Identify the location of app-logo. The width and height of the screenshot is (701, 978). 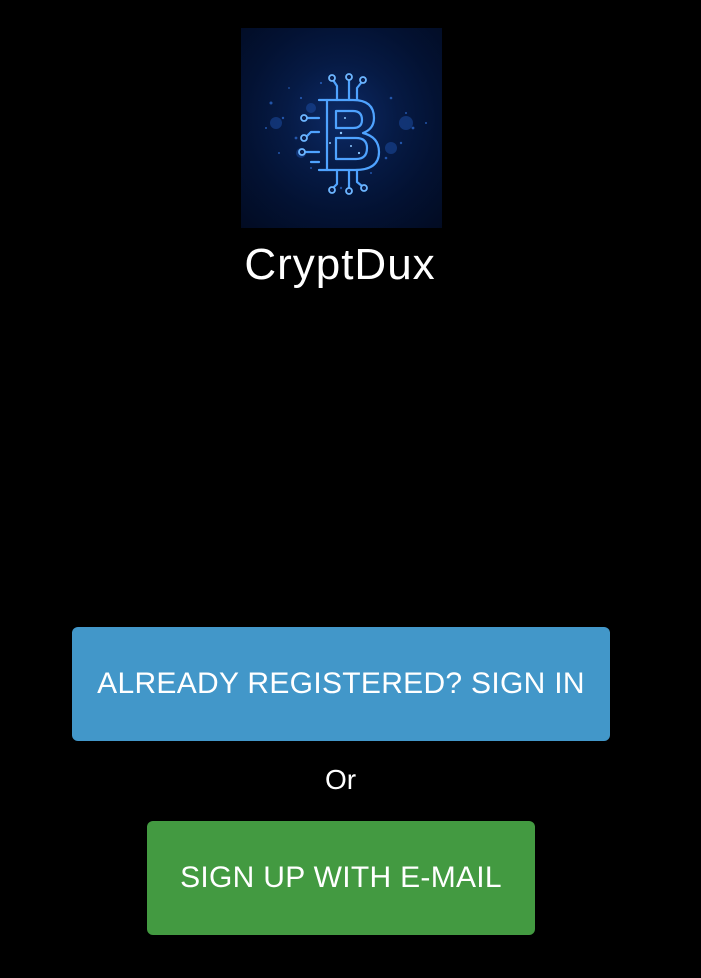
(341, 128).